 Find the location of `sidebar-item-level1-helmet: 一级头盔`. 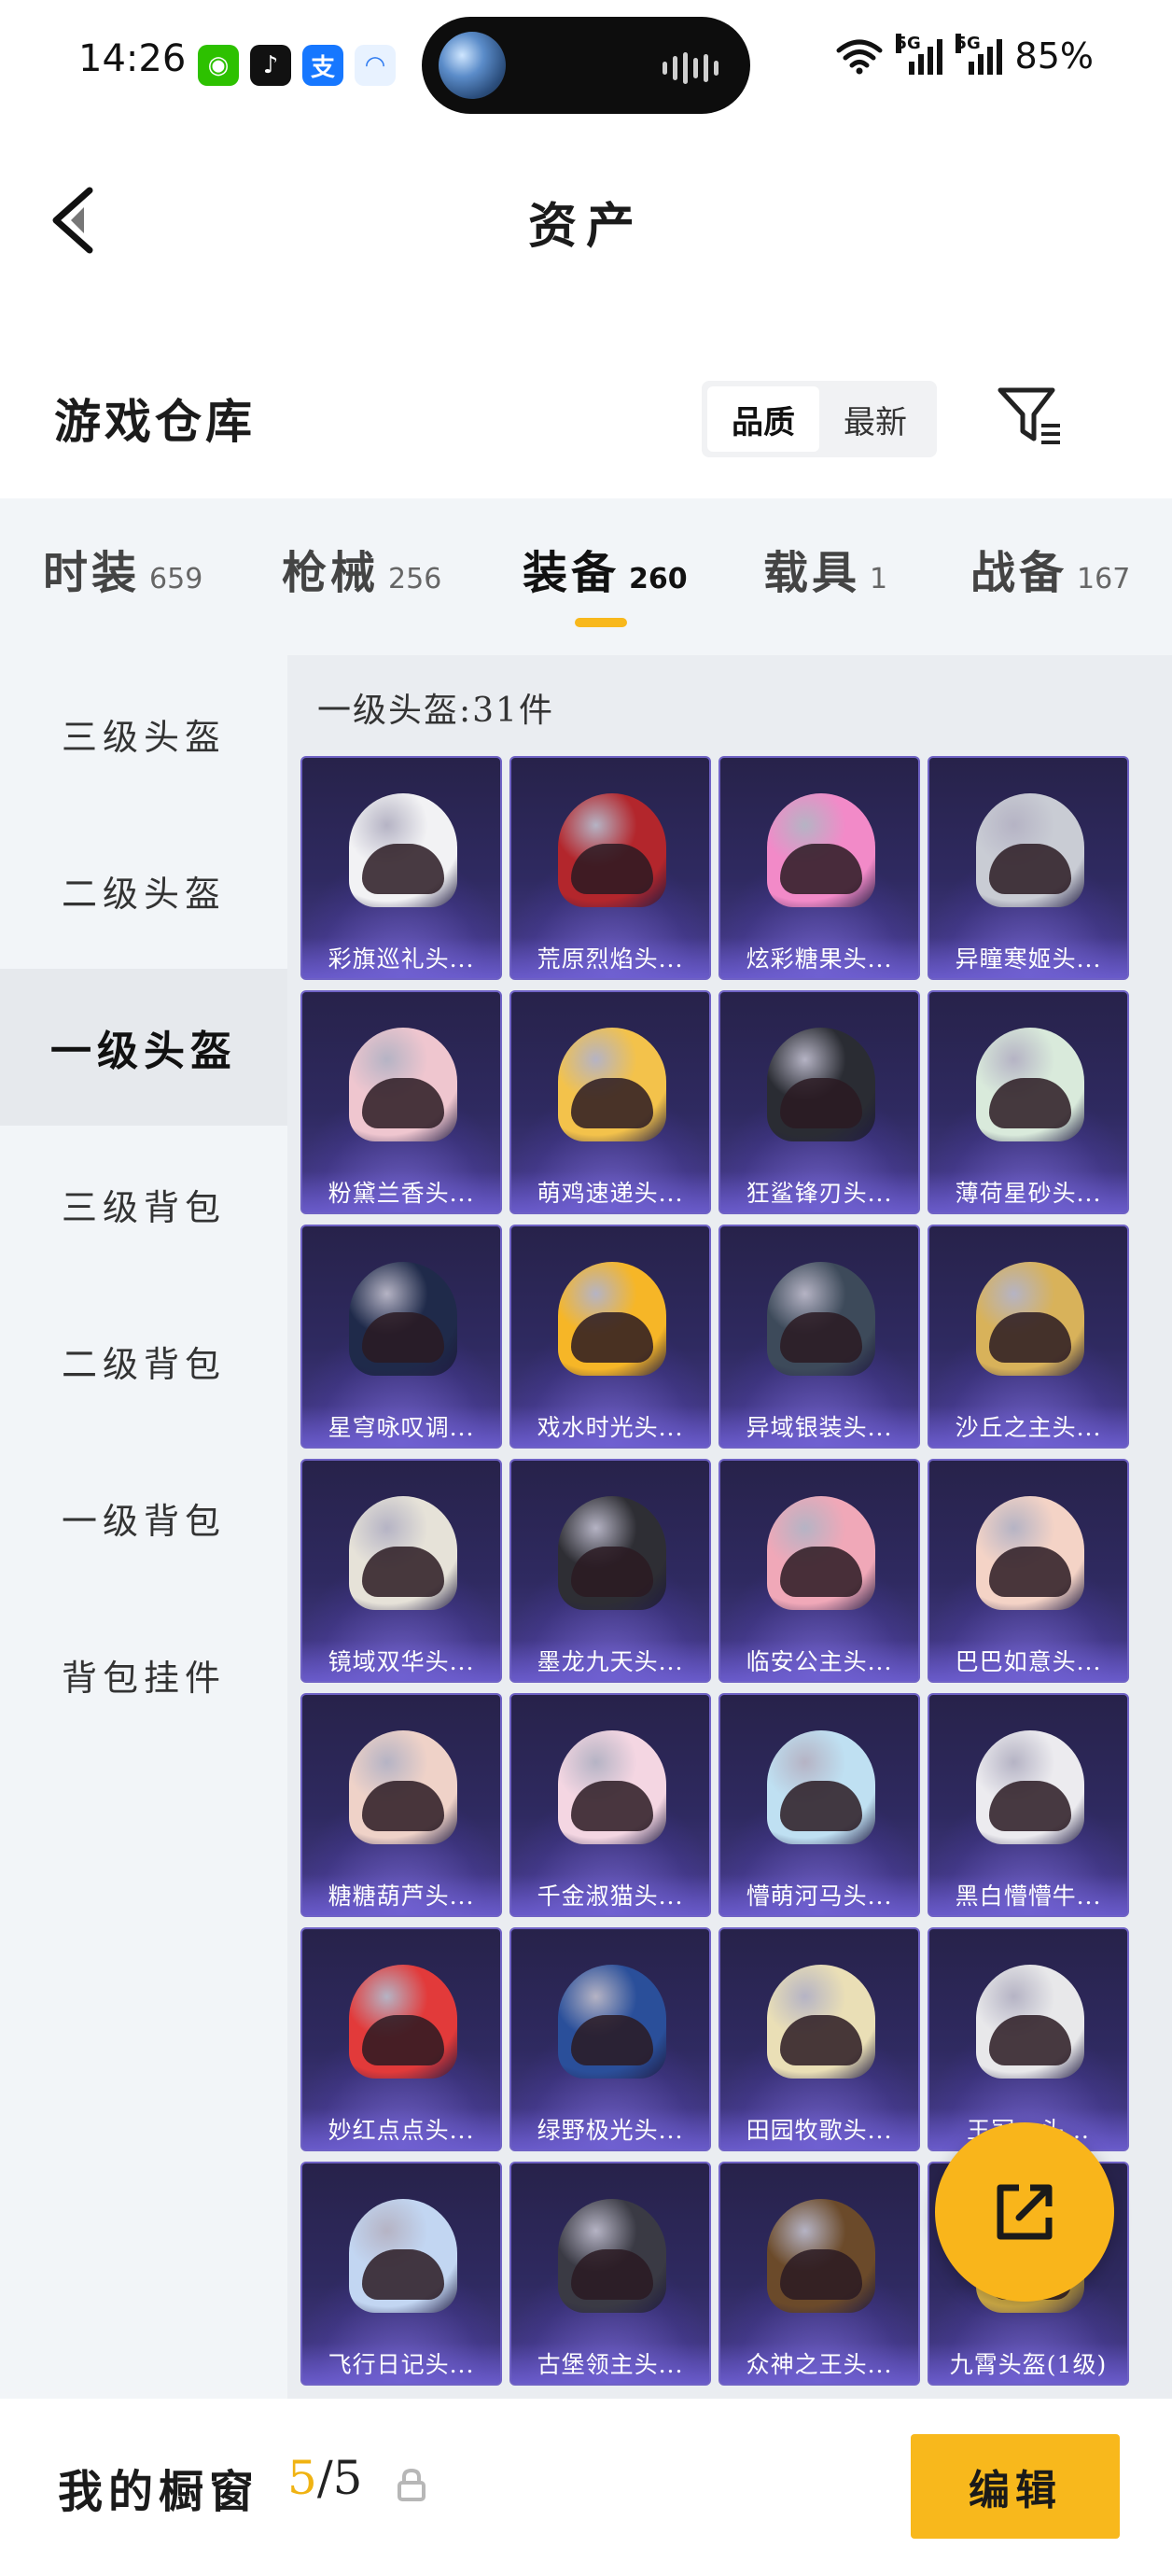

sidebar-item-level1-helmet: 一级头盔 is located at coordinates (143, 1047).